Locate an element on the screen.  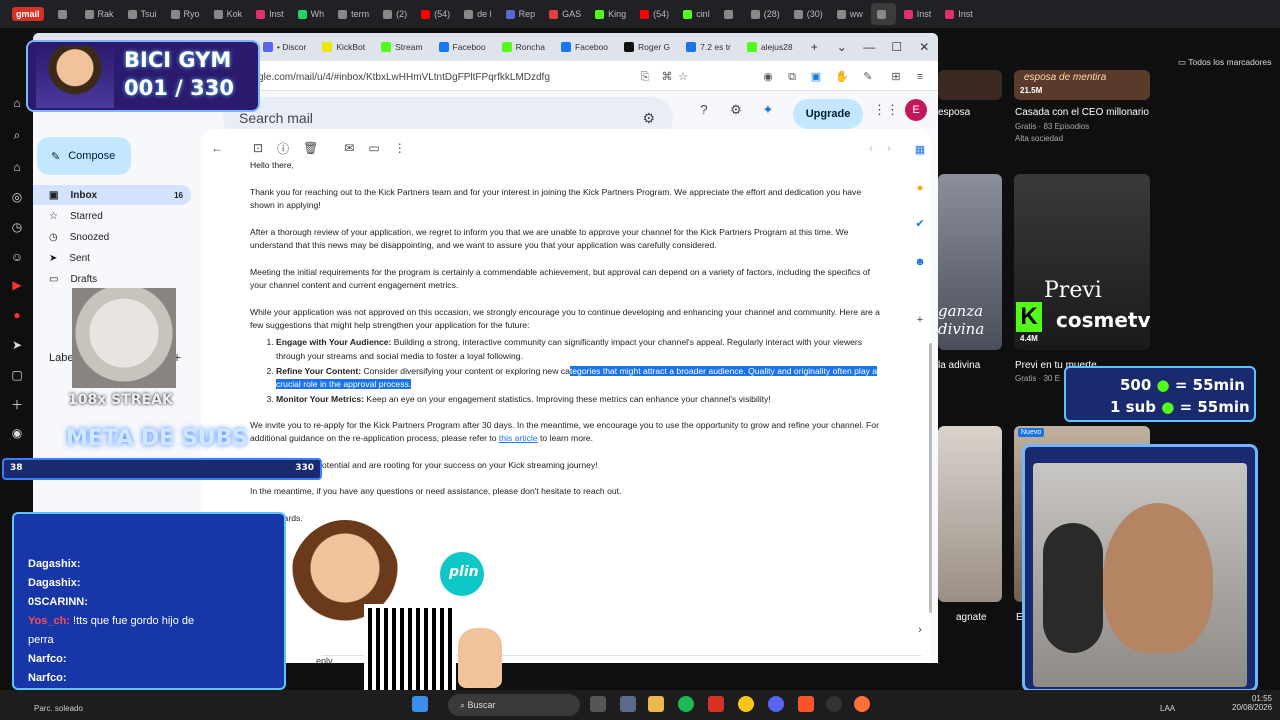
window-tab: KickBot is located at coordinates (343, 47).